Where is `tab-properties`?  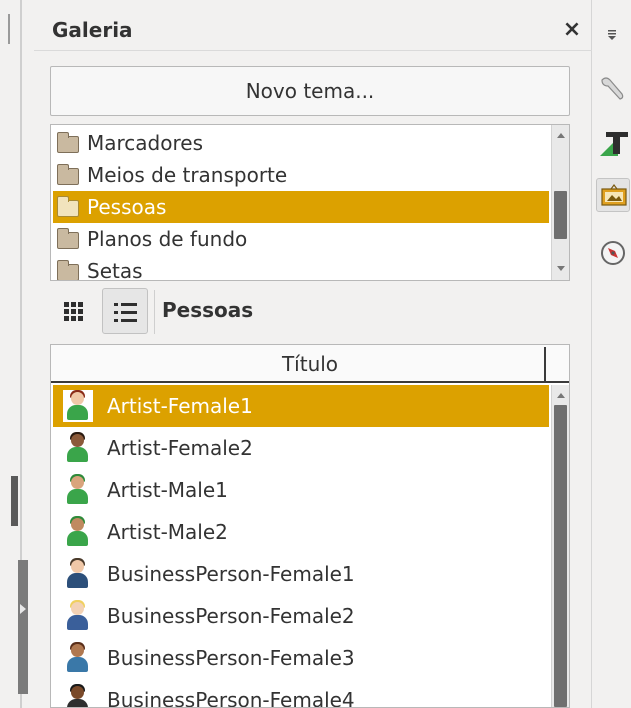
tab-properties is located at coordinates (613, 89).